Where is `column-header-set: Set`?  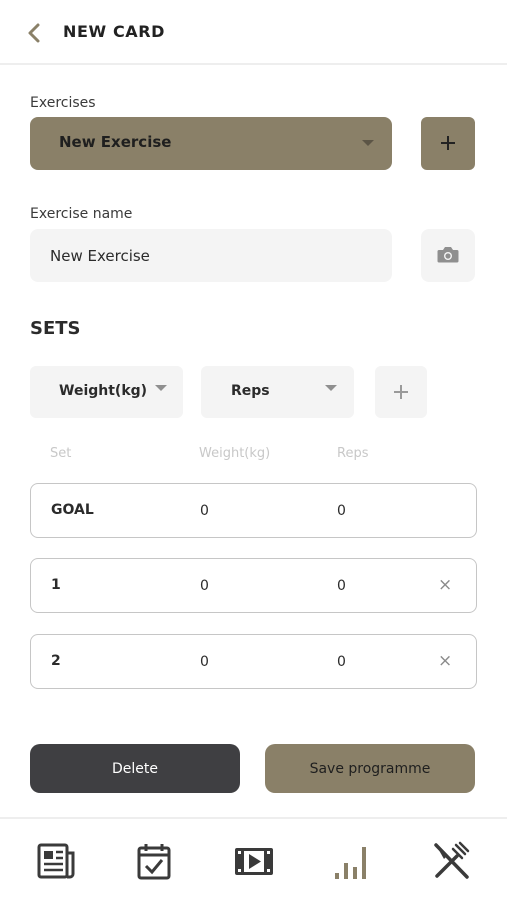 column-header-set: Set is located at coordinates (61, 453).